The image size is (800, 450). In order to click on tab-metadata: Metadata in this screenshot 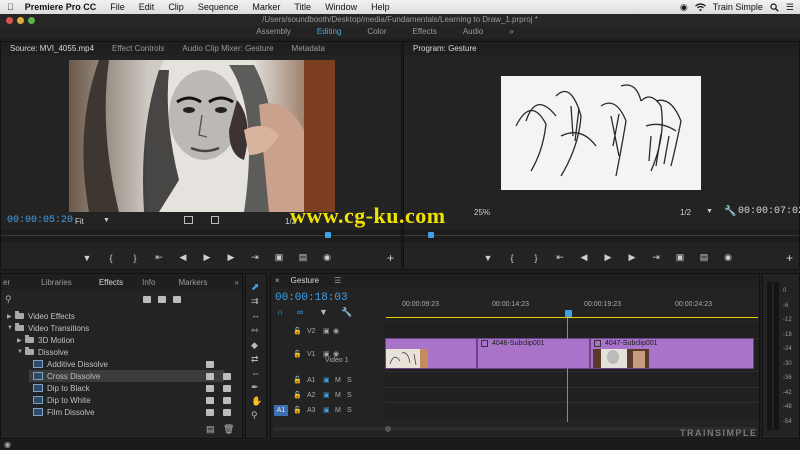, I will do `click(308, 48)`.